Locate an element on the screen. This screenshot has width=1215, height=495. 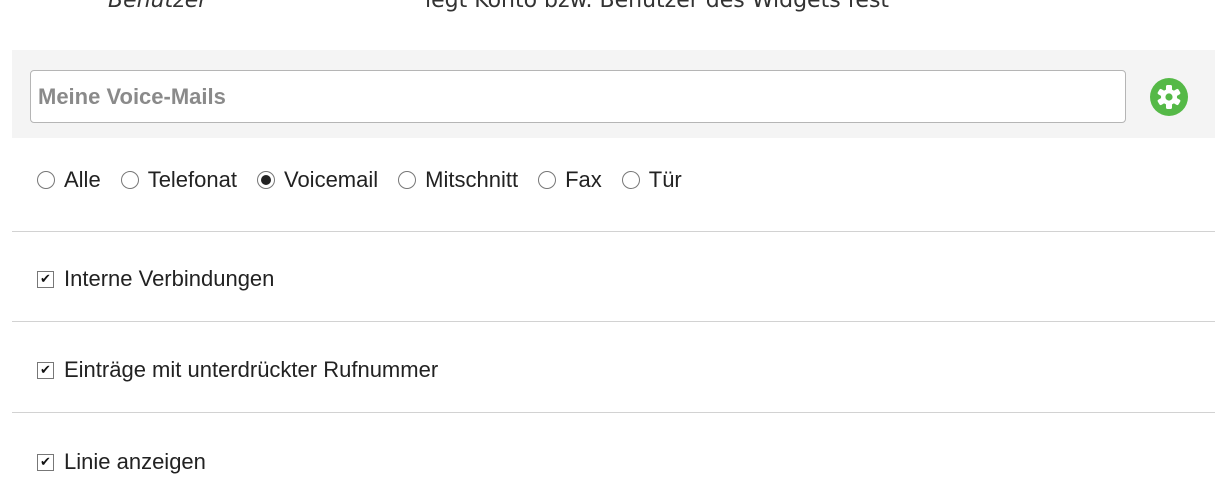
radio-fax: Fax is located at coordinates (570, 180).